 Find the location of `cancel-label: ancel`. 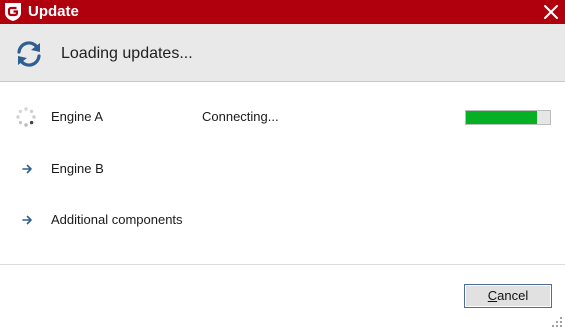

cancel-label: ancel is located at coordinates (513, 295).